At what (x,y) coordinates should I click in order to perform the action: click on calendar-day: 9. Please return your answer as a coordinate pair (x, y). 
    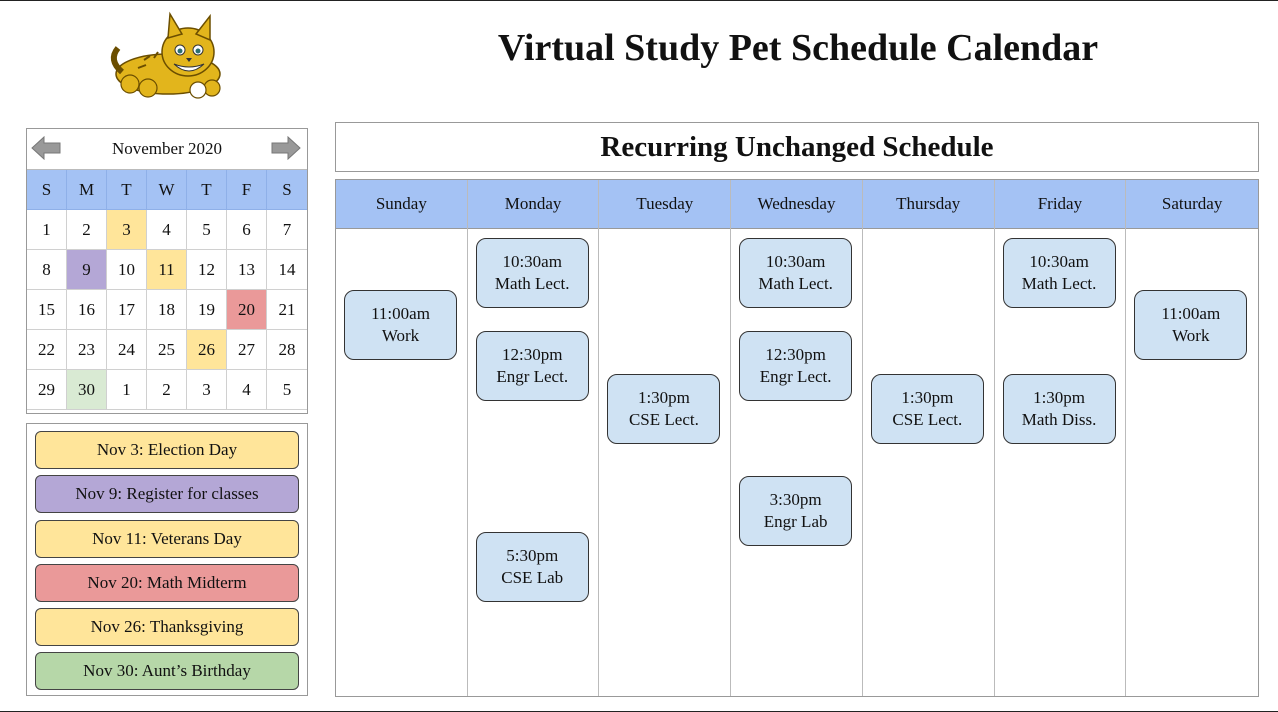
    Looking at the image, I should click on (87, 270).